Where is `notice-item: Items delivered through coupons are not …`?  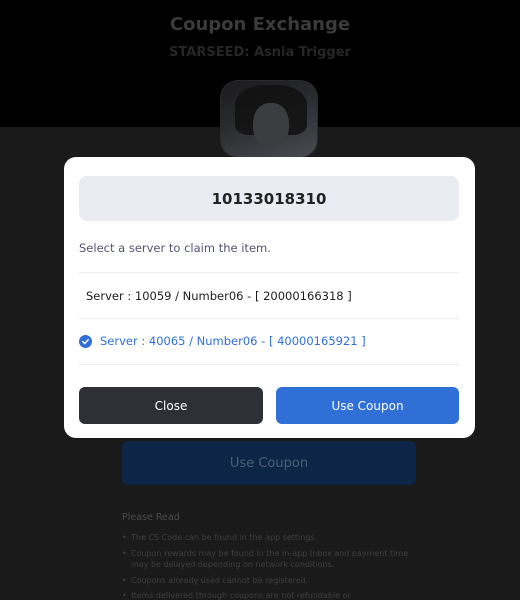 notice-item: Items delivered through coupons are not … is located at coordinates (272, 595).